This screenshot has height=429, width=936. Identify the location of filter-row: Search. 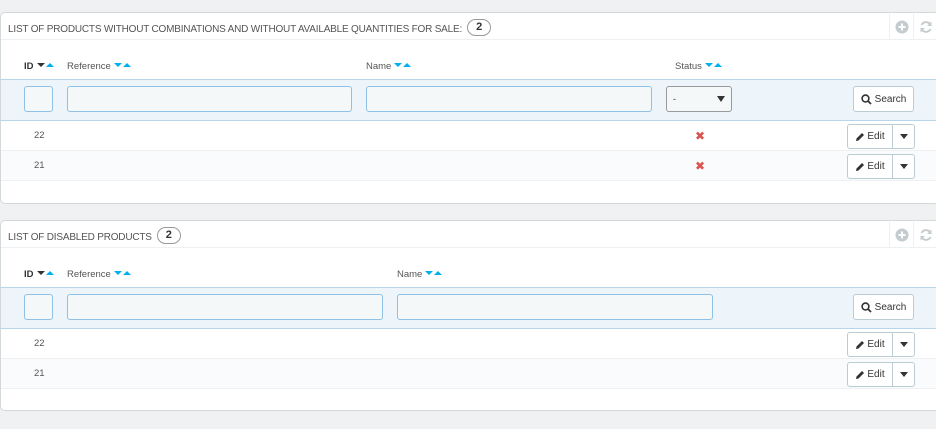
(468, 308).